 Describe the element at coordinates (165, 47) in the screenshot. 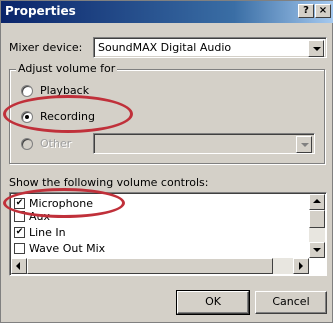

I see `mixer-device-value: SoundMAX Digital Audio` at that location.